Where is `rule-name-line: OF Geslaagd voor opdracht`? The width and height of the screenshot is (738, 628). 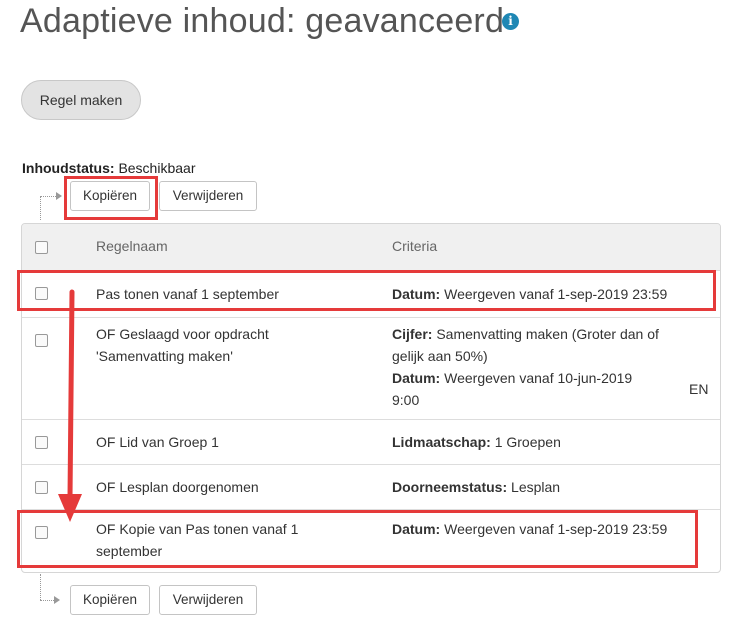
rule-name-line: OF Geslaagd voor opdracht is located at coordinates (182, 334).